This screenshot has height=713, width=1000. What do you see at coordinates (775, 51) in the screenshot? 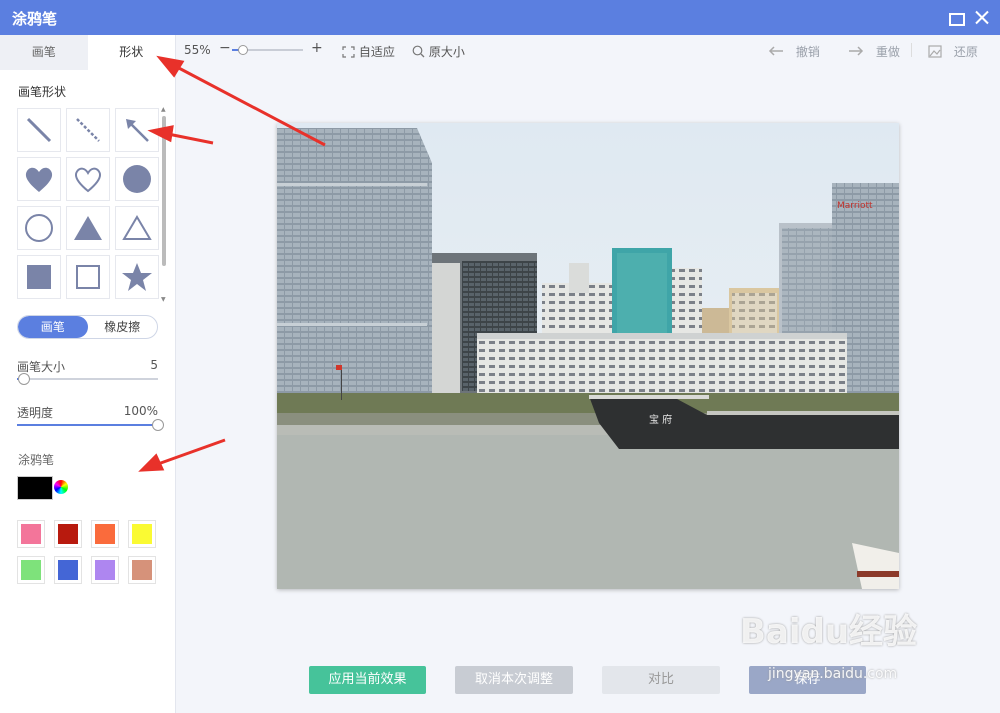
I see `undo-icon` at bounding box center [775, 51].